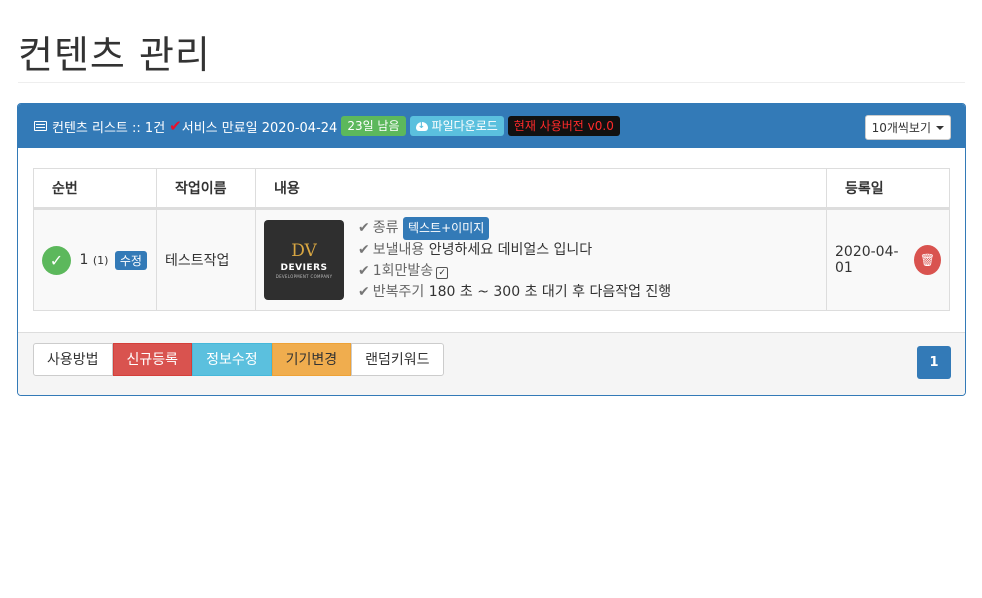 The width and height of the screenshot is (982, 598). What do you see at coordinates (398, 292) in the screenshot?
I see `cycle-label: 반복주기` at bounding box center [398, 292].